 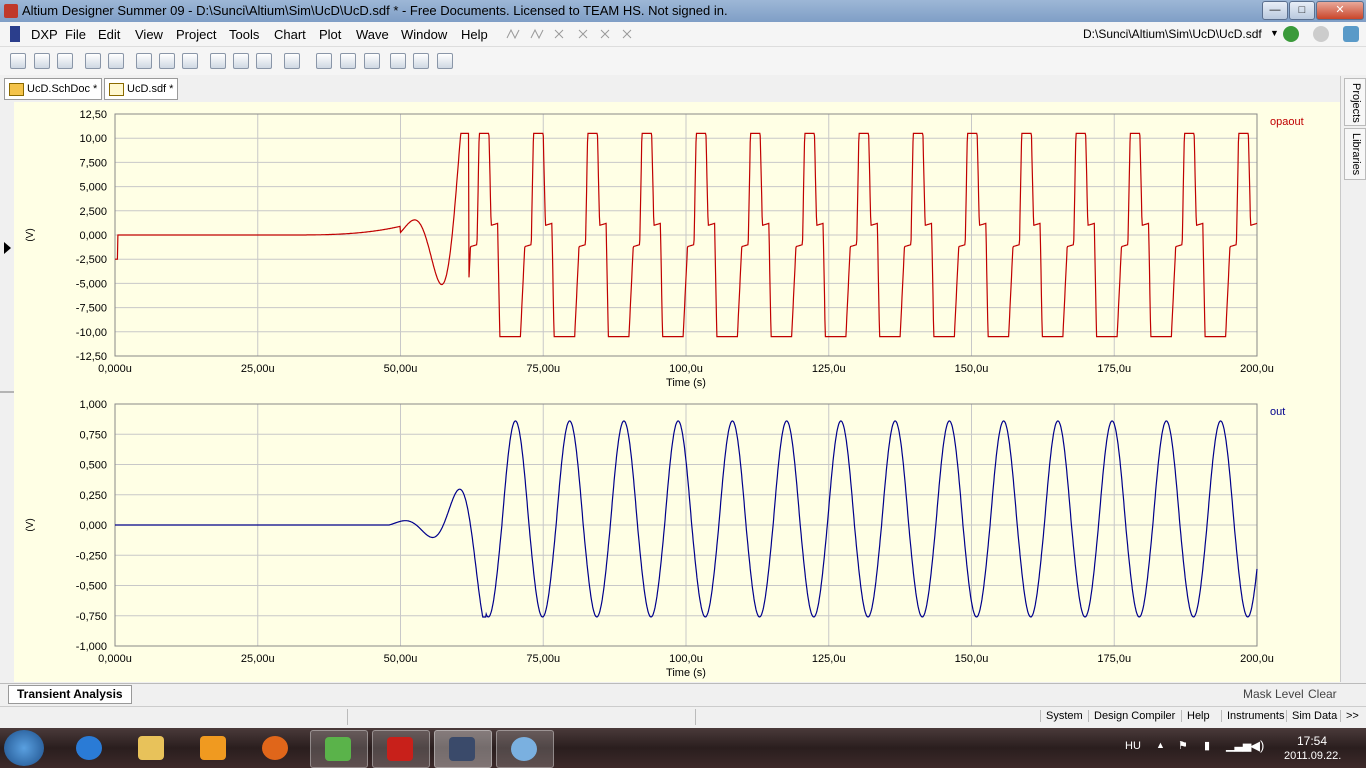 What do you see at coordinates (1322, 694) in the screenshot?
I see `clear-button: Clear` at bounding box center [1322, 694].